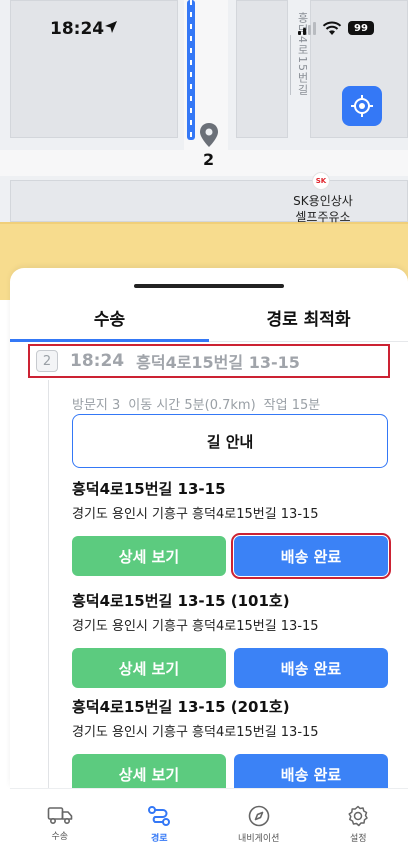 This screenshot has height=860, width=408. Describe the element at coordinates (96, 405) in the screenshot. I see `stop-visit-count: 방문지 3` at that location.